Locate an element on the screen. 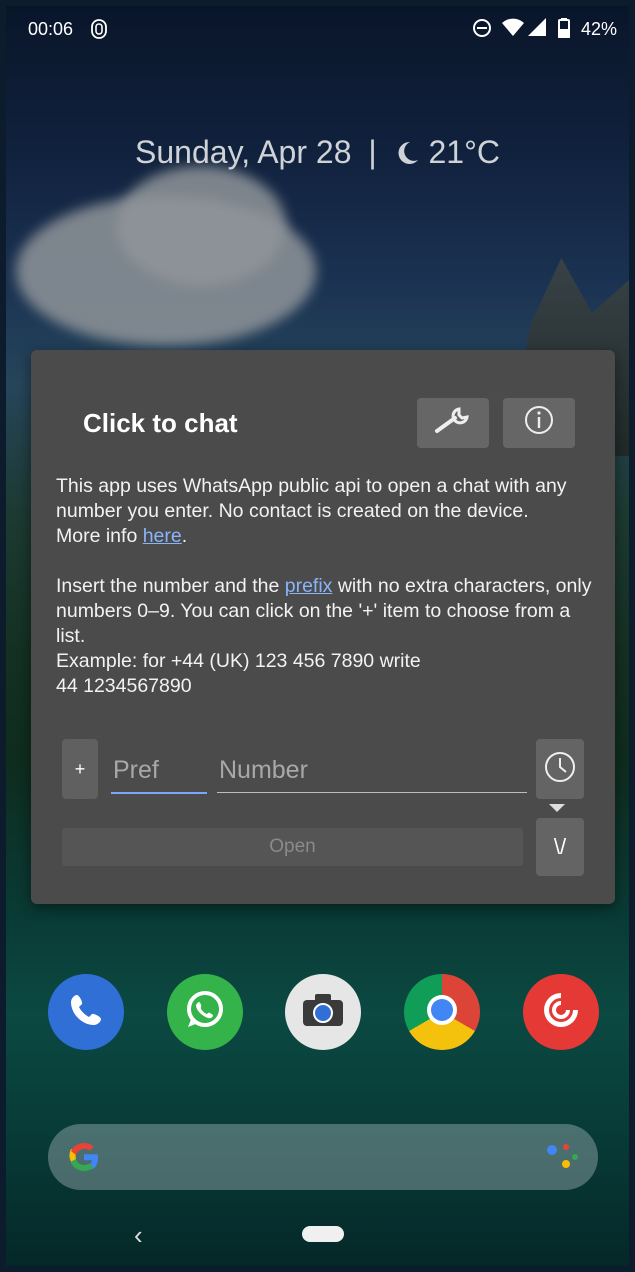  chrome-app is located at coordinates (442, 1012).